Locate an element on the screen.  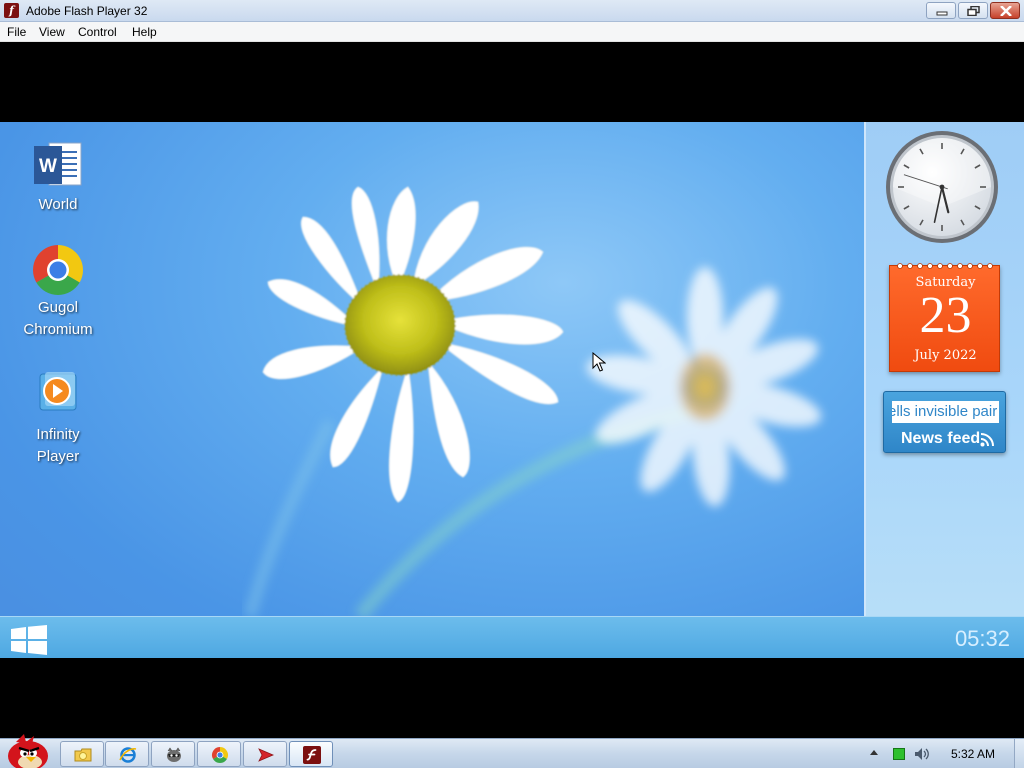
menu-bar: File View Control Help is located at coordinates (512, 32).